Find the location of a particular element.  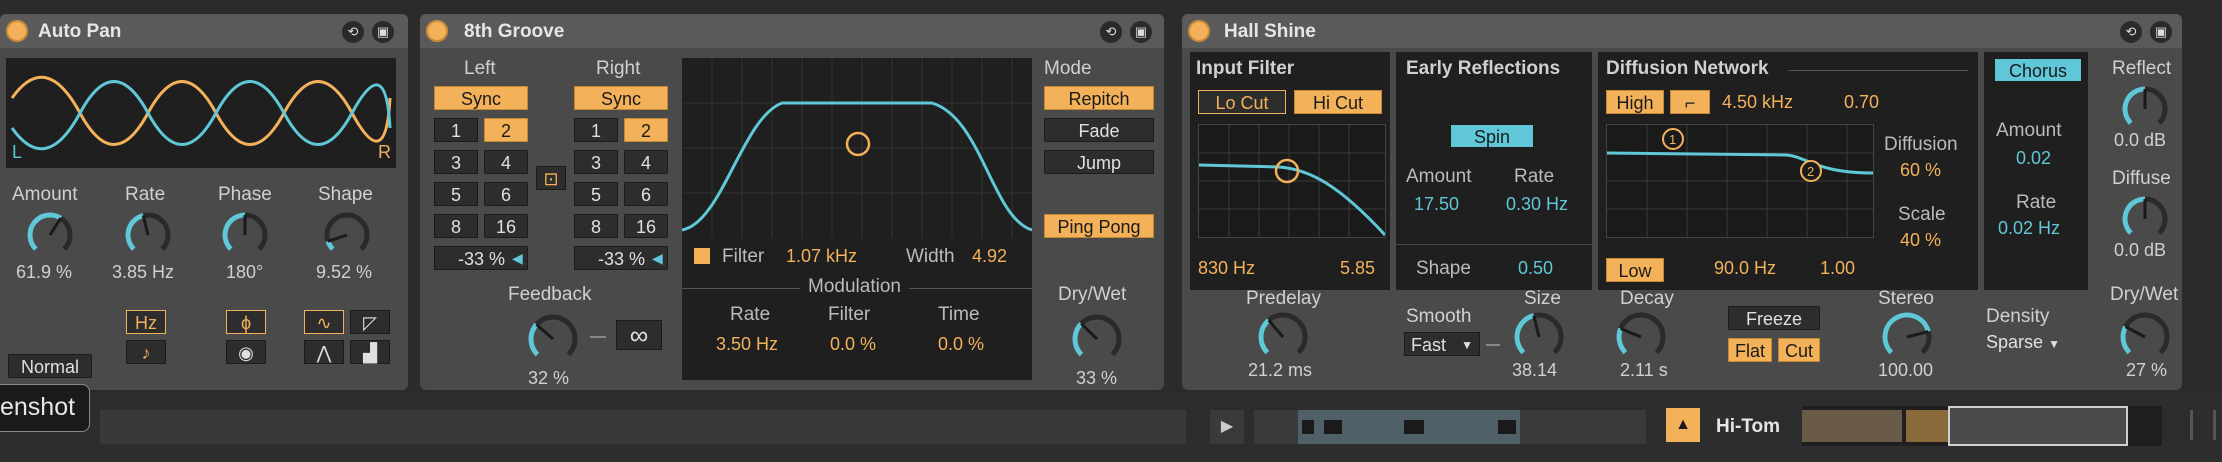

er-amount-value: 17.50 is located at coordinates (1436, 204).